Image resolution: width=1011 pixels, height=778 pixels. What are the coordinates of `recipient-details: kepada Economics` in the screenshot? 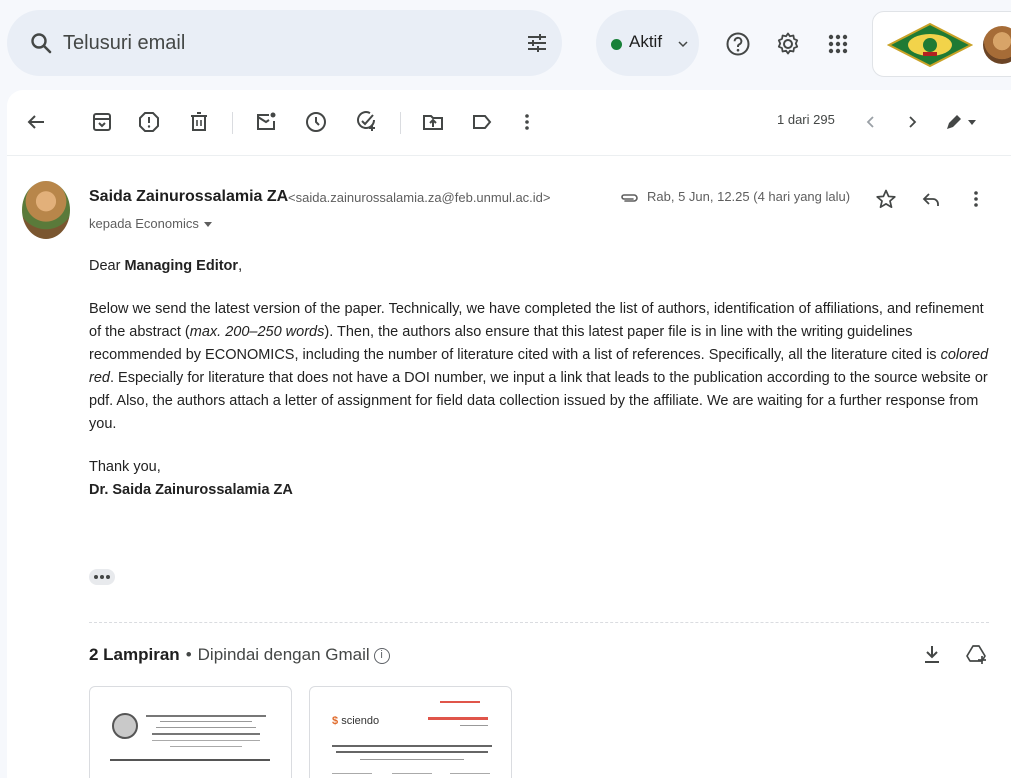 It's located at (150, 223).